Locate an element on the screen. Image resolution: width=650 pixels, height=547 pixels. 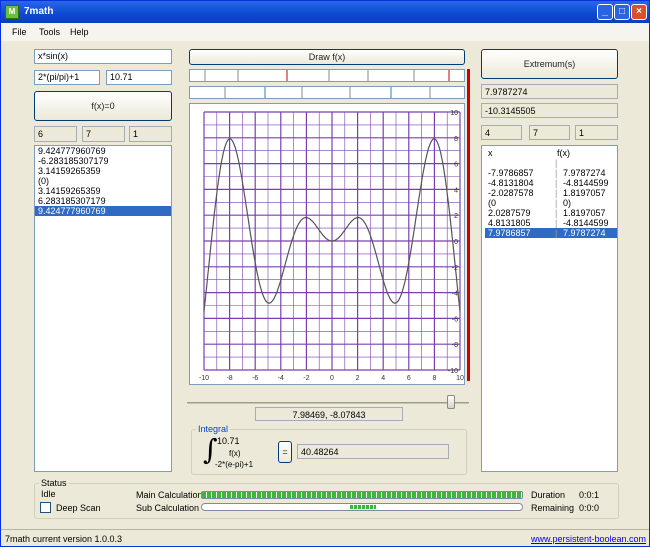
integral-upper-bound: 10.71 is located at coordinates (228, 441).